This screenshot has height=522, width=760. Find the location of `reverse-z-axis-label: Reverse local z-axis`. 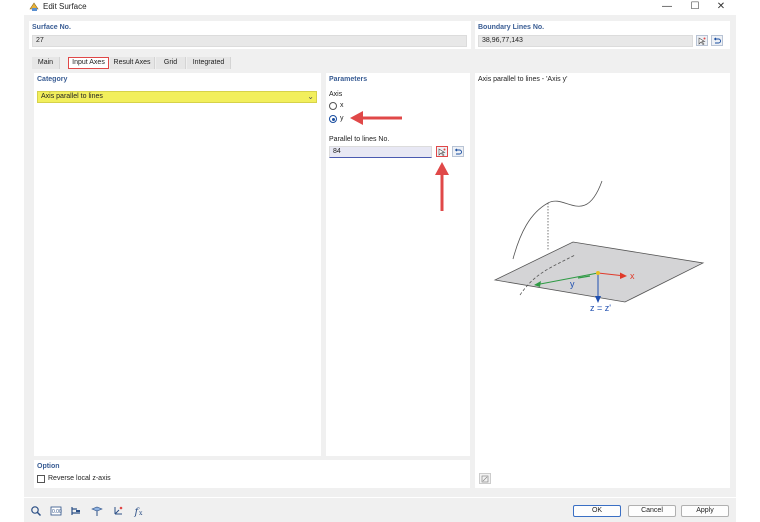

reverse-z-axis-label: Reverse local z-axis is located at coordinates (79, 478).